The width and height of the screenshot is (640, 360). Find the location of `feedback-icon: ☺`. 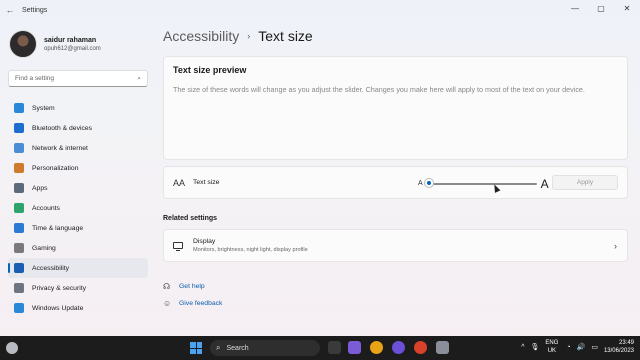

feedback-icon: ☺ is located at coordinates (167, 303).